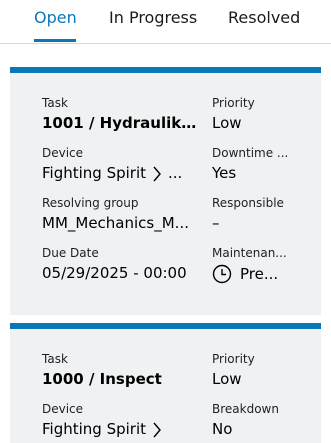  What do you see at coordinates (55, 18) in the screenshot?
I see `tab-open: Open` at bounding box center [55, 18].